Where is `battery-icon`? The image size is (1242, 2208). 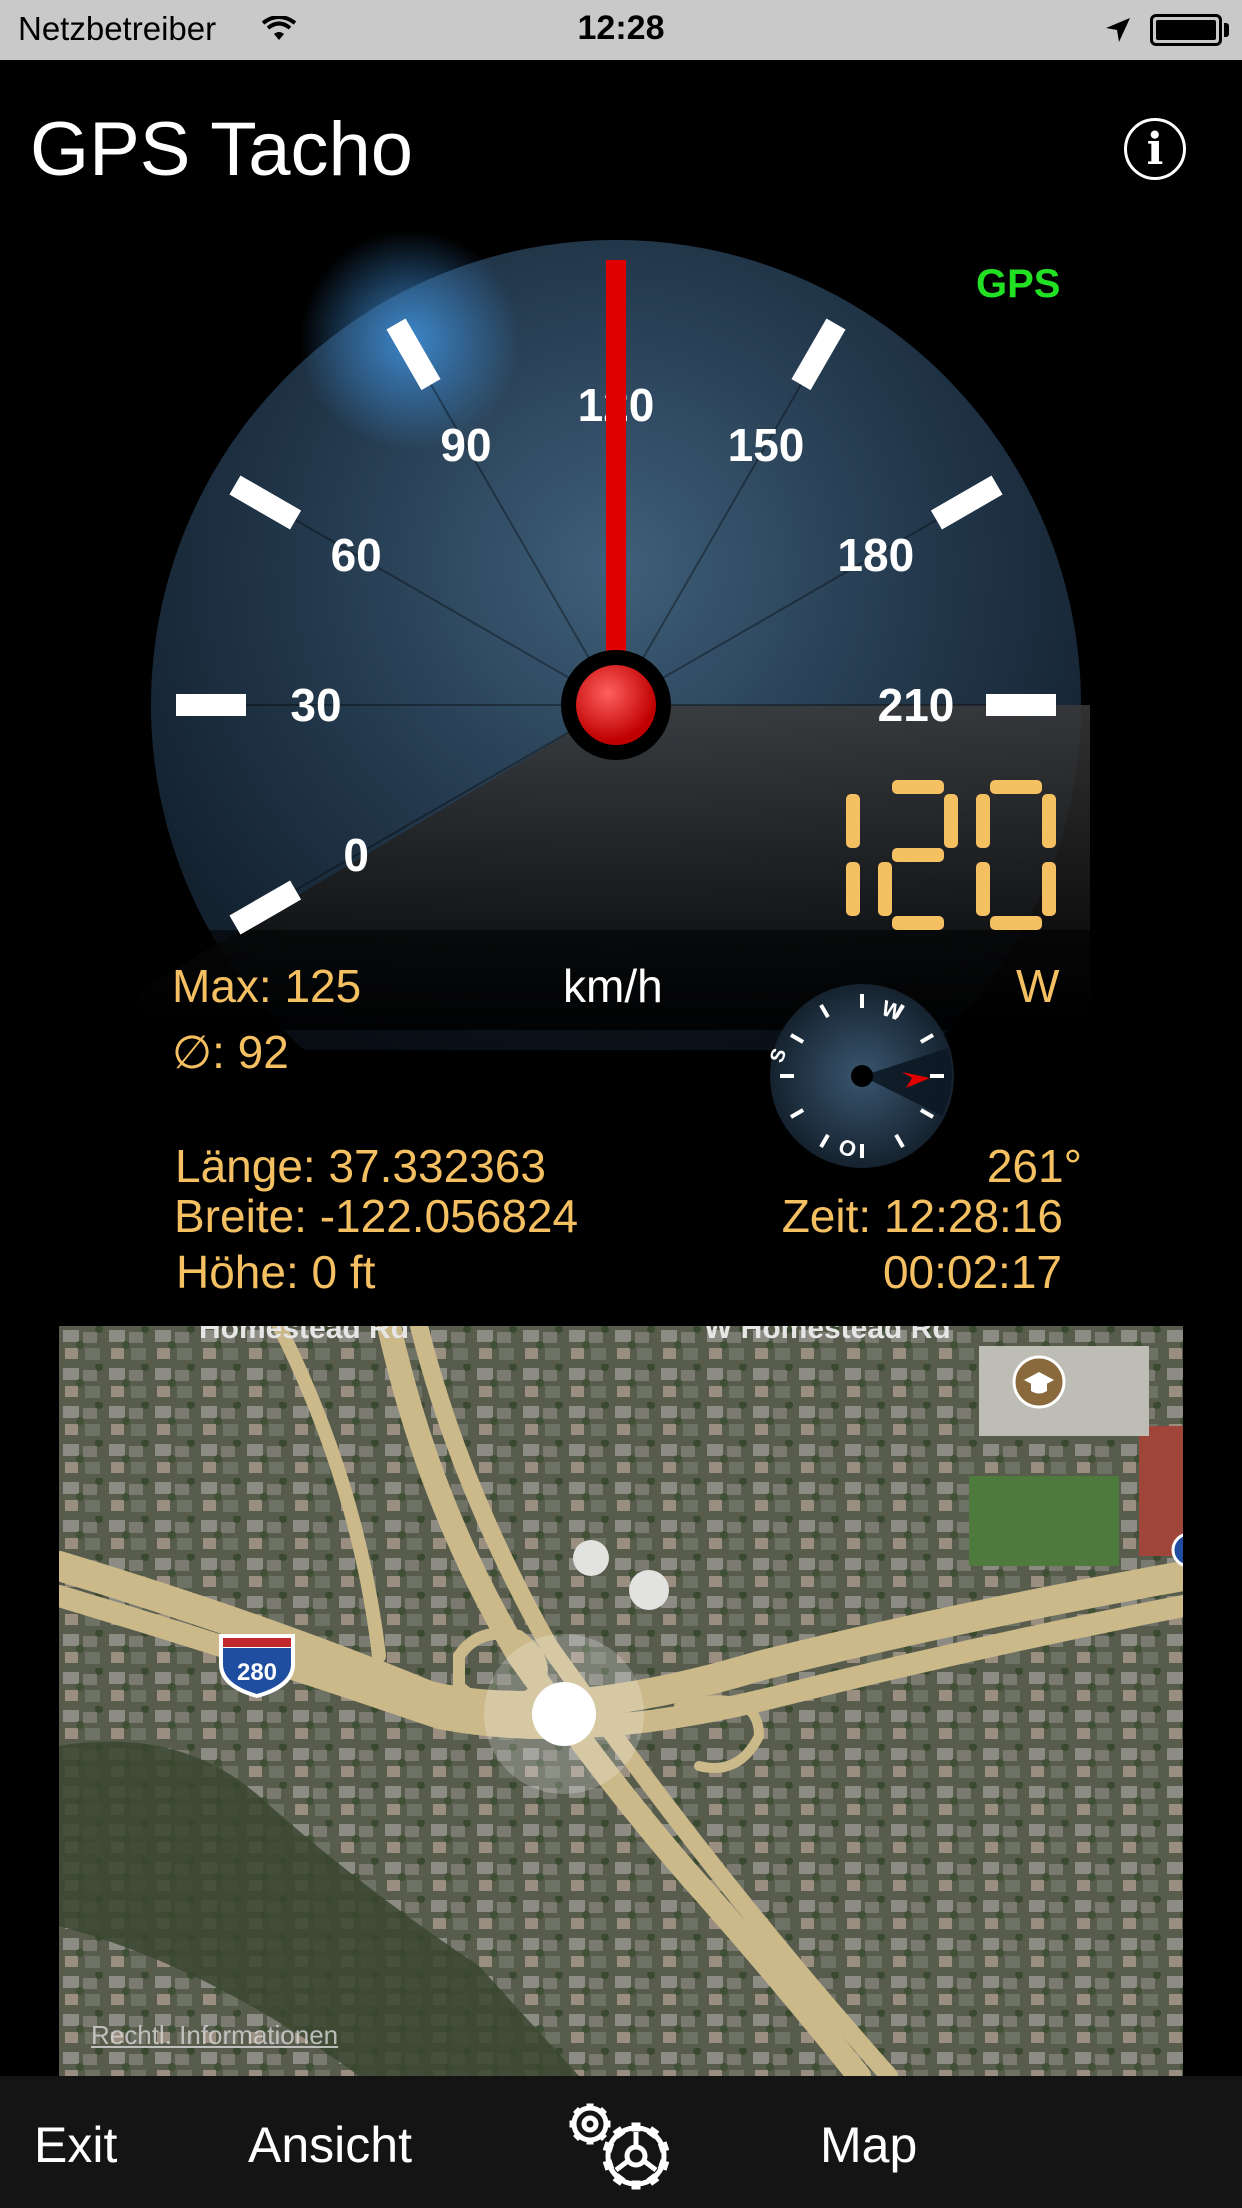
battery-icon is located at coordinates (1186, 30).